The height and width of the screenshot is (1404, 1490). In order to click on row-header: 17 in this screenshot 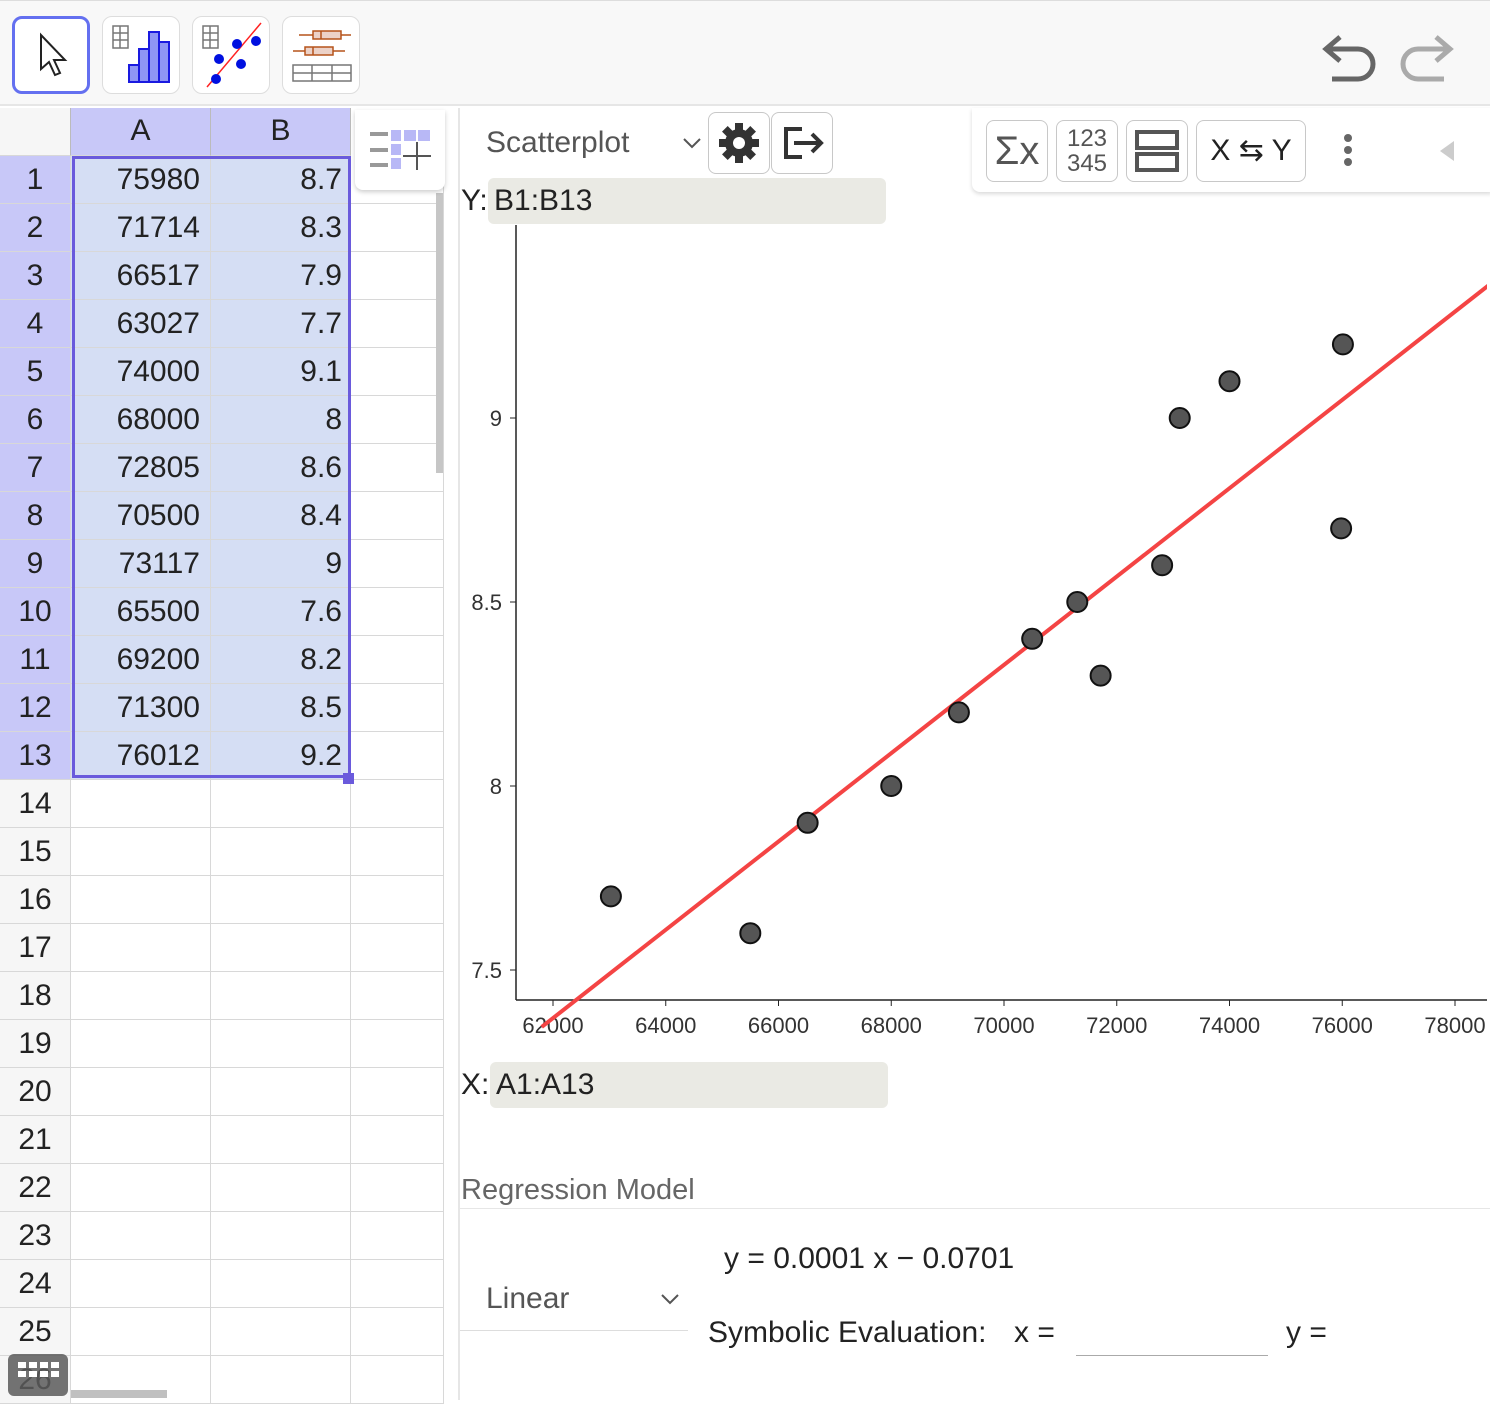, I will do `click(35, 948)`.